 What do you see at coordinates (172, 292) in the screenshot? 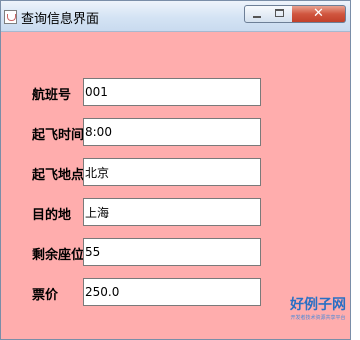
I see `ticket-price-field` at bounding box center [172, 292].